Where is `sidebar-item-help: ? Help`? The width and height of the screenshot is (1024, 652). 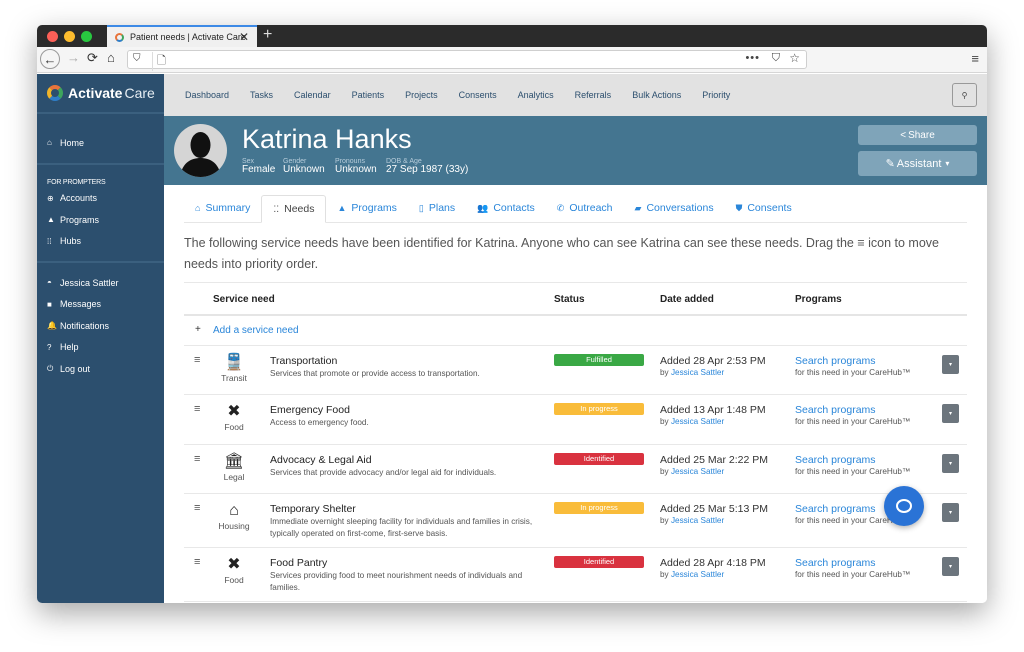 sidebar-item-help: ? Help is located at coordinates (100, 348).